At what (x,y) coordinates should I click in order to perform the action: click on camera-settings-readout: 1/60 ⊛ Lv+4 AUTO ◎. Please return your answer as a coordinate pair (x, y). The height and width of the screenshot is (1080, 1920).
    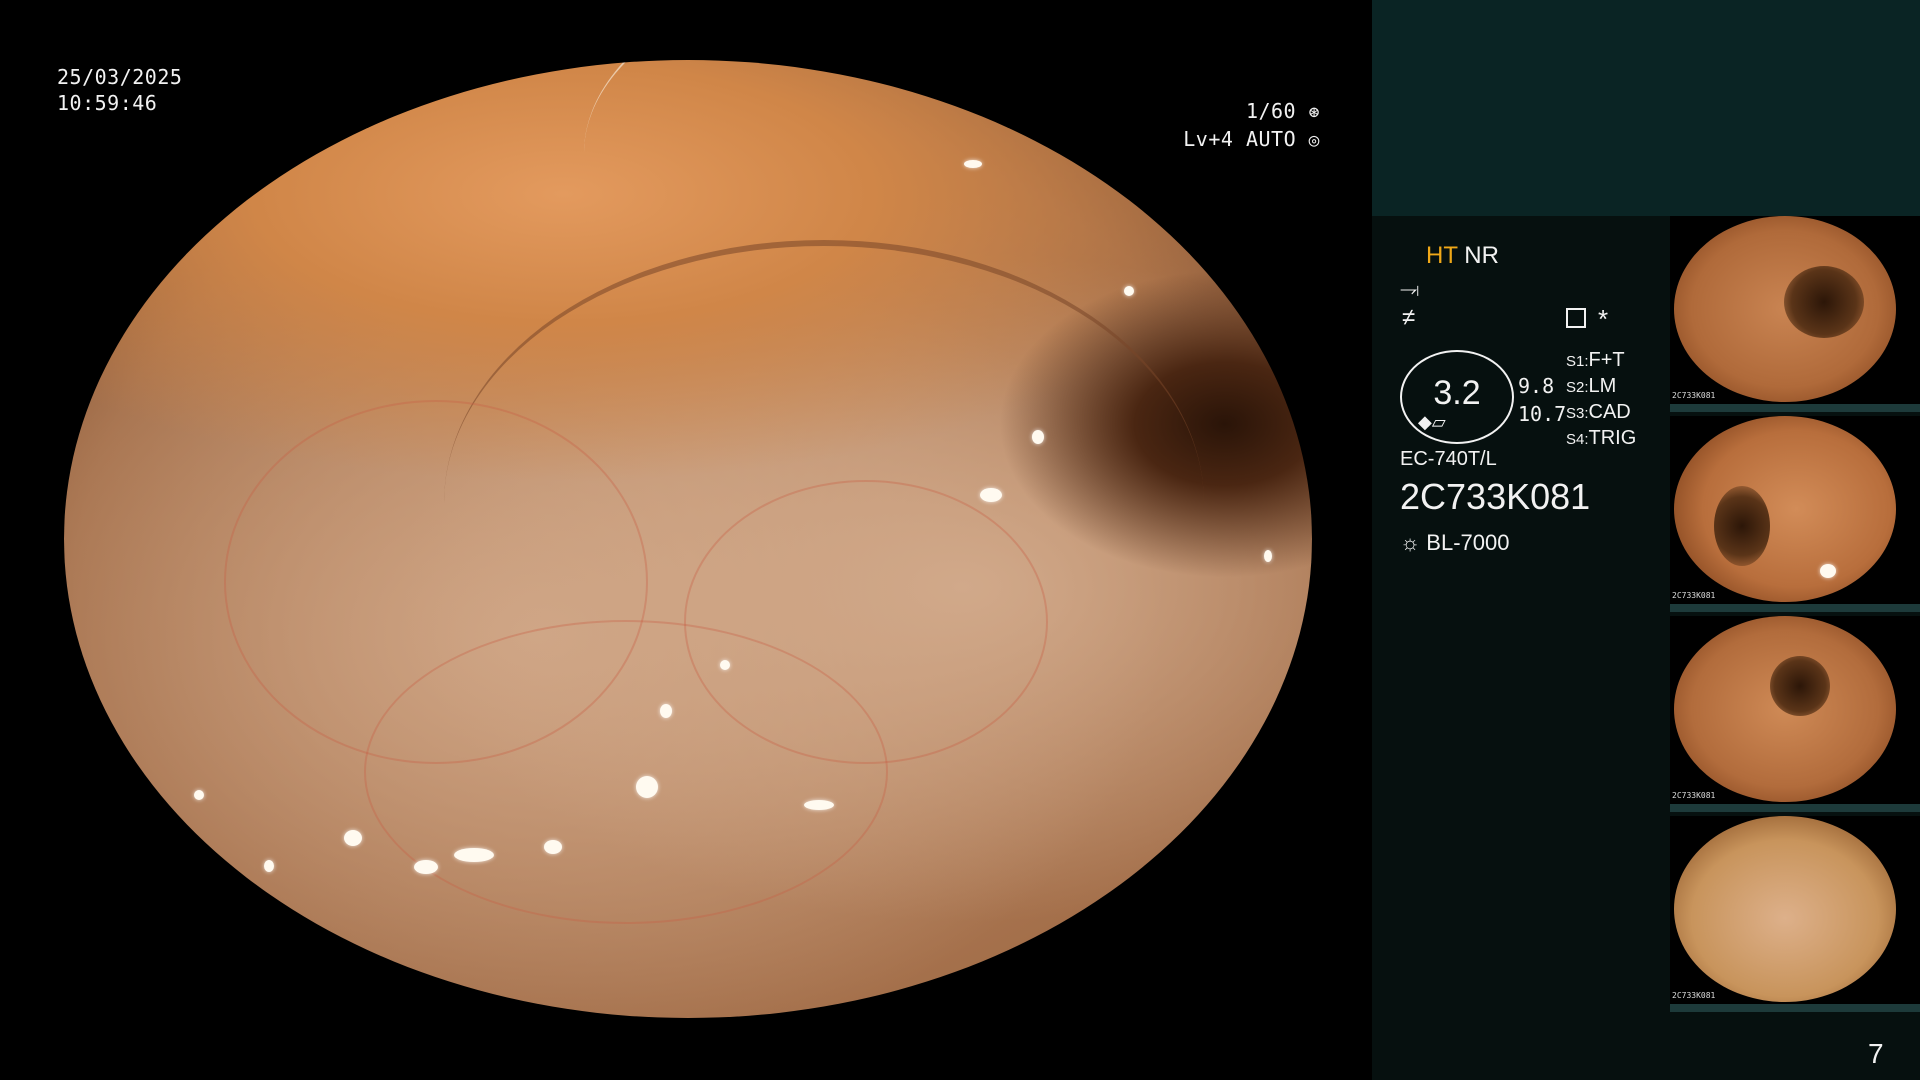
    Looking at the image, I should click on (1230, 126).